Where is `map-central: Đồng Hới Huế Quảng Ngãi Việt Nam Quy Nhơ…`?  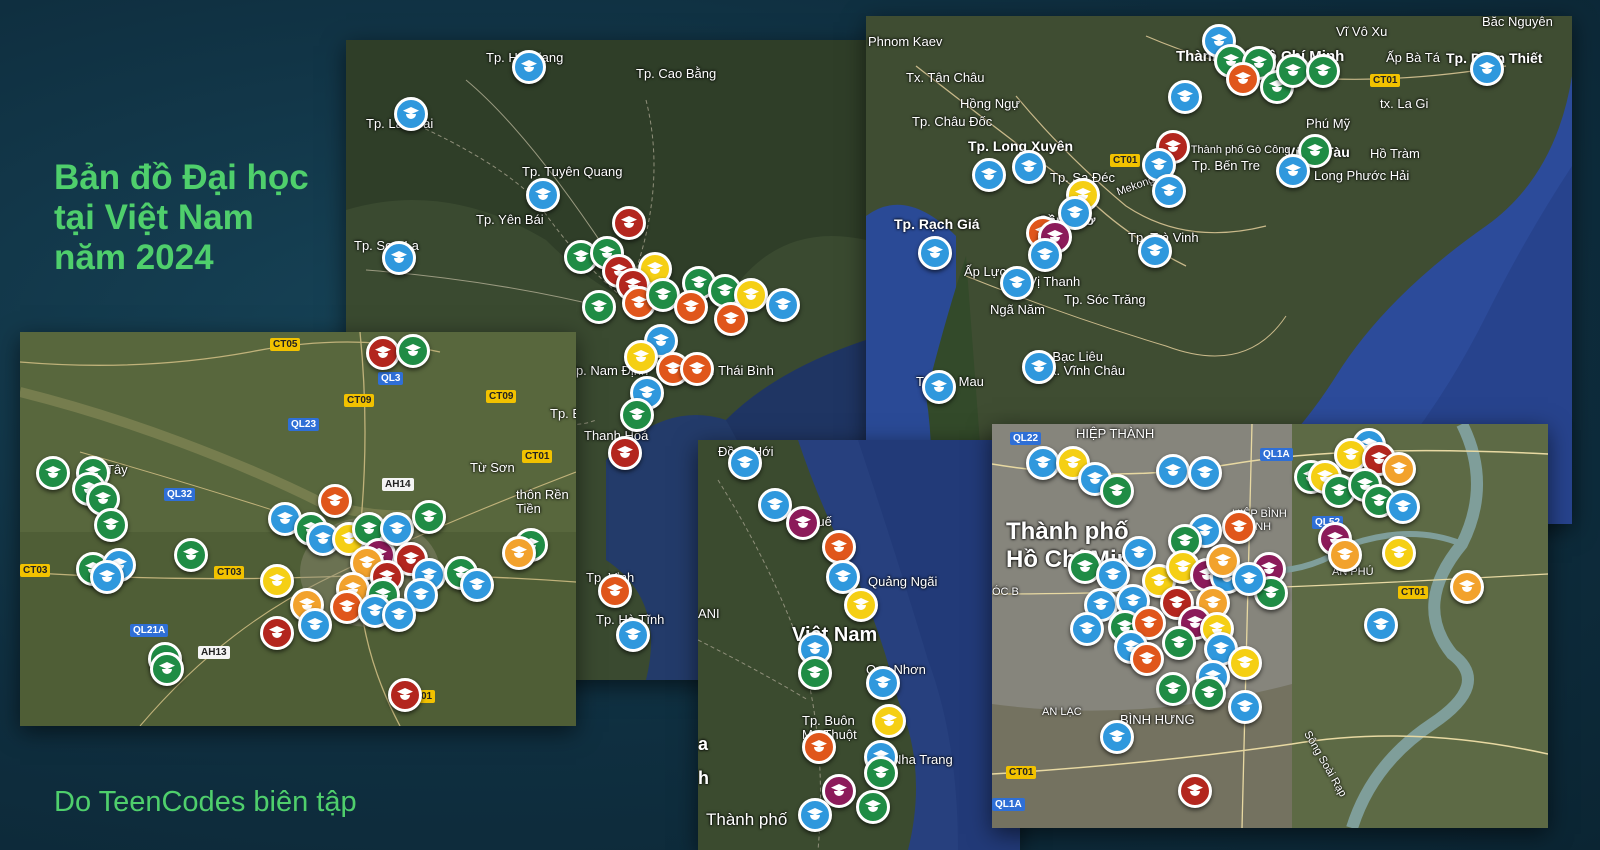 map-central: Đồng Hới Huế Quảng Ngãi Việt Nam Quy Nhơ… is located at coordinates (859, 645).